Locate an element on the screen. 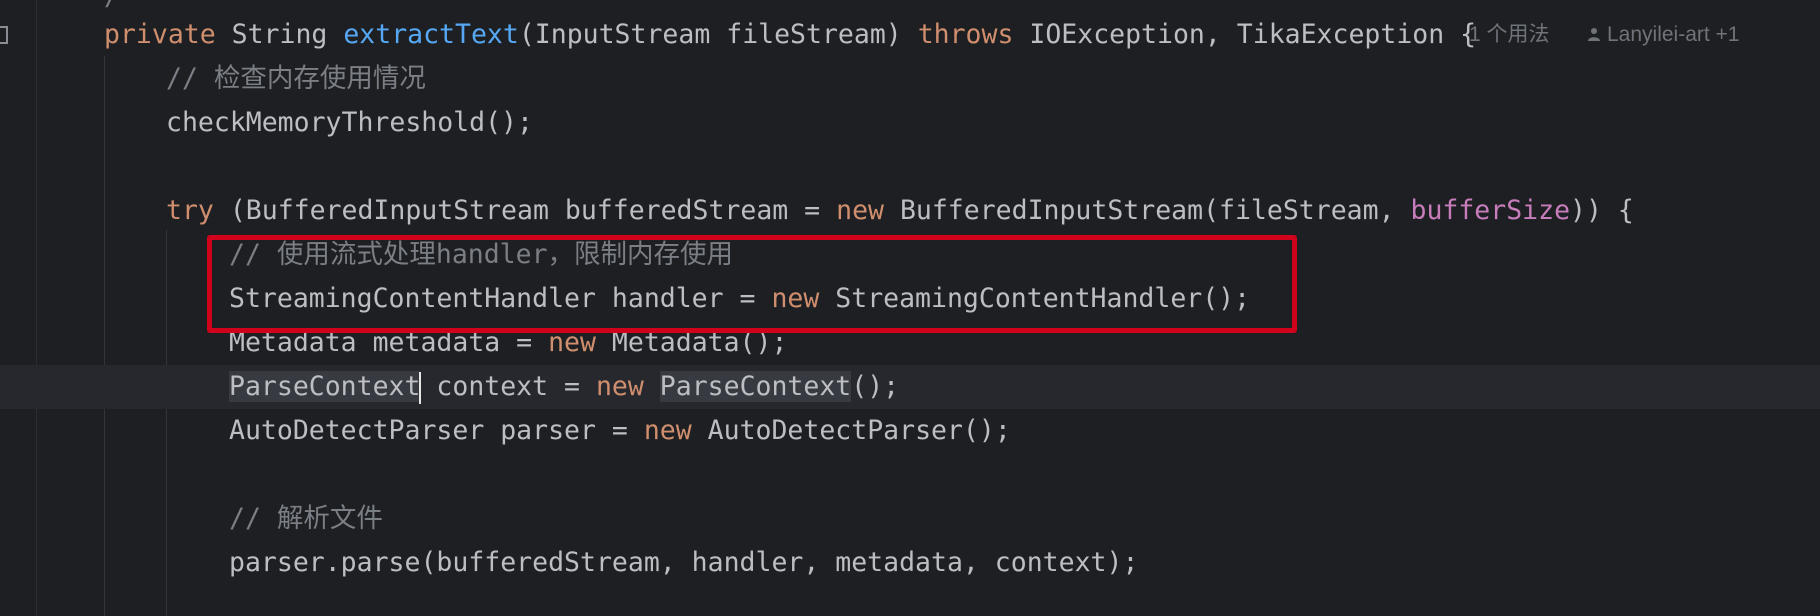 This screenshot has height=616, width=1820. field-reference: bufferSize is located at coordinates (1490, 210).